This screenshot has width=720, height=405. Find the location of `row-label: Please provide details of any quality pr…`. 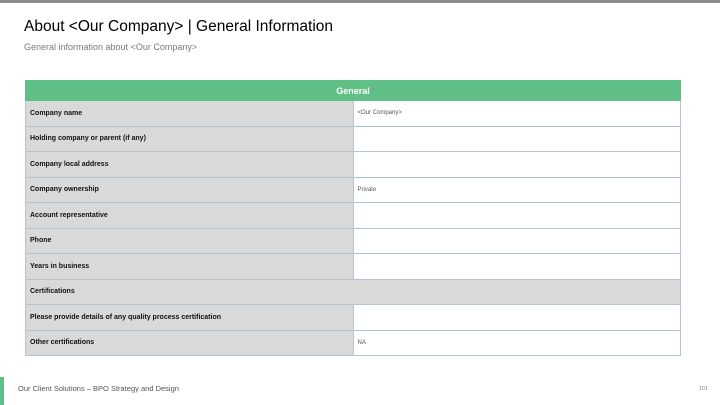

row-label: Please provide details of any quality pr… is located at coordinates (189, 317).